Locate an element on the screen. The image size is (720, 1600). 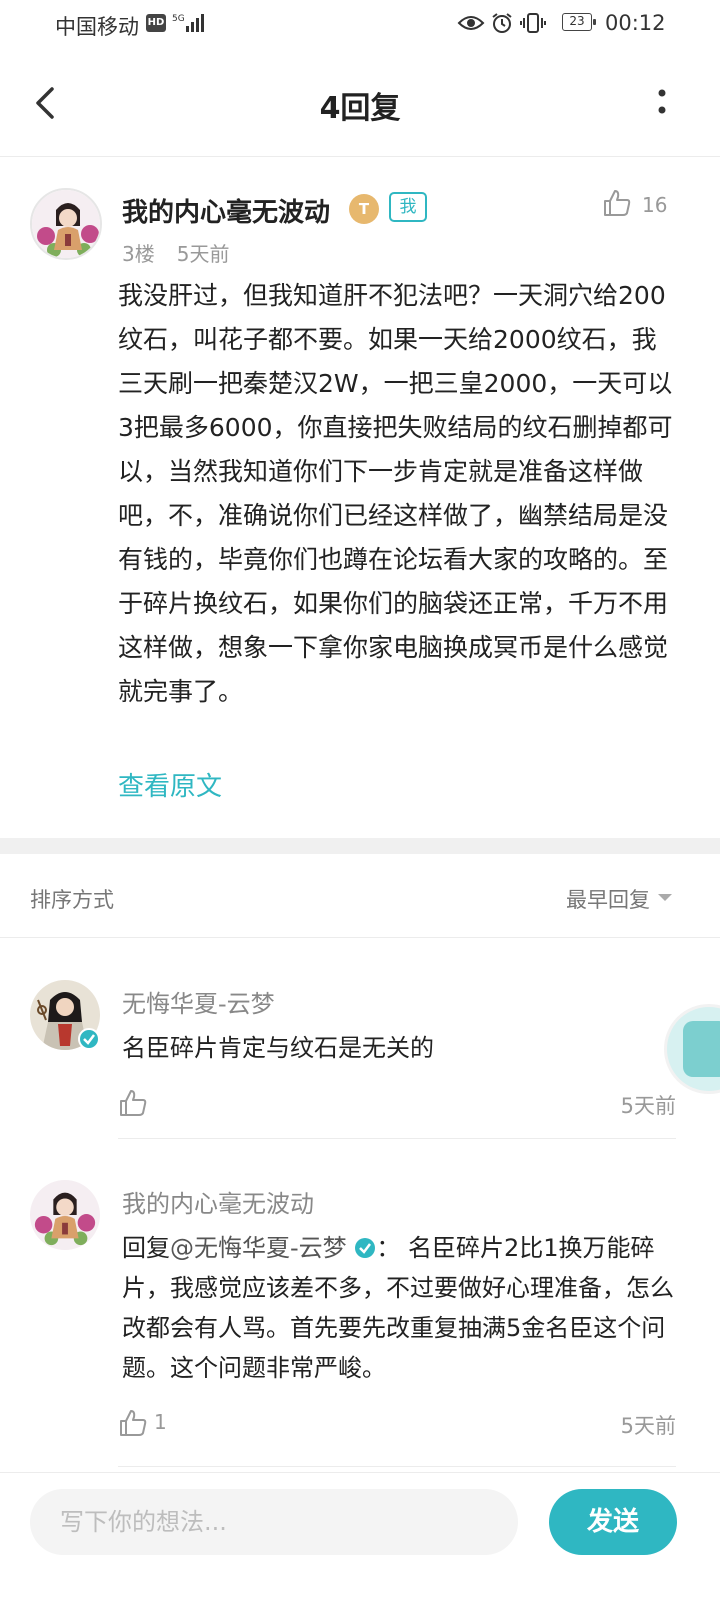
network-label: 5G is located at coordinates (178, 19).